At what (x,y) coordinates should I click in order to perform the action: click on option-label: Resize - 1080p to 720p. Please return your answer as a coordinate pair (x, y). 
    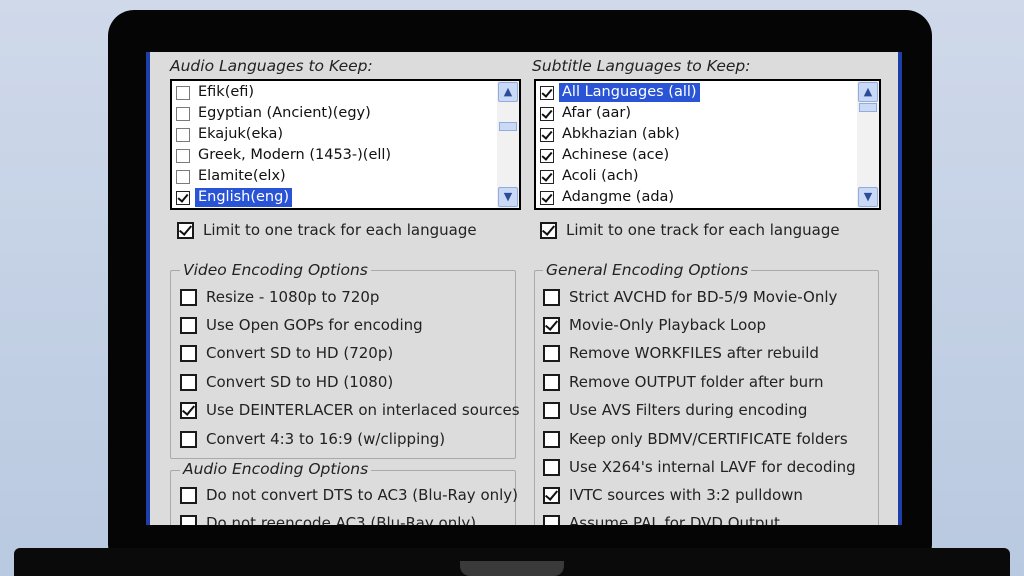
    Looking at the image, I should click on (293, 297).